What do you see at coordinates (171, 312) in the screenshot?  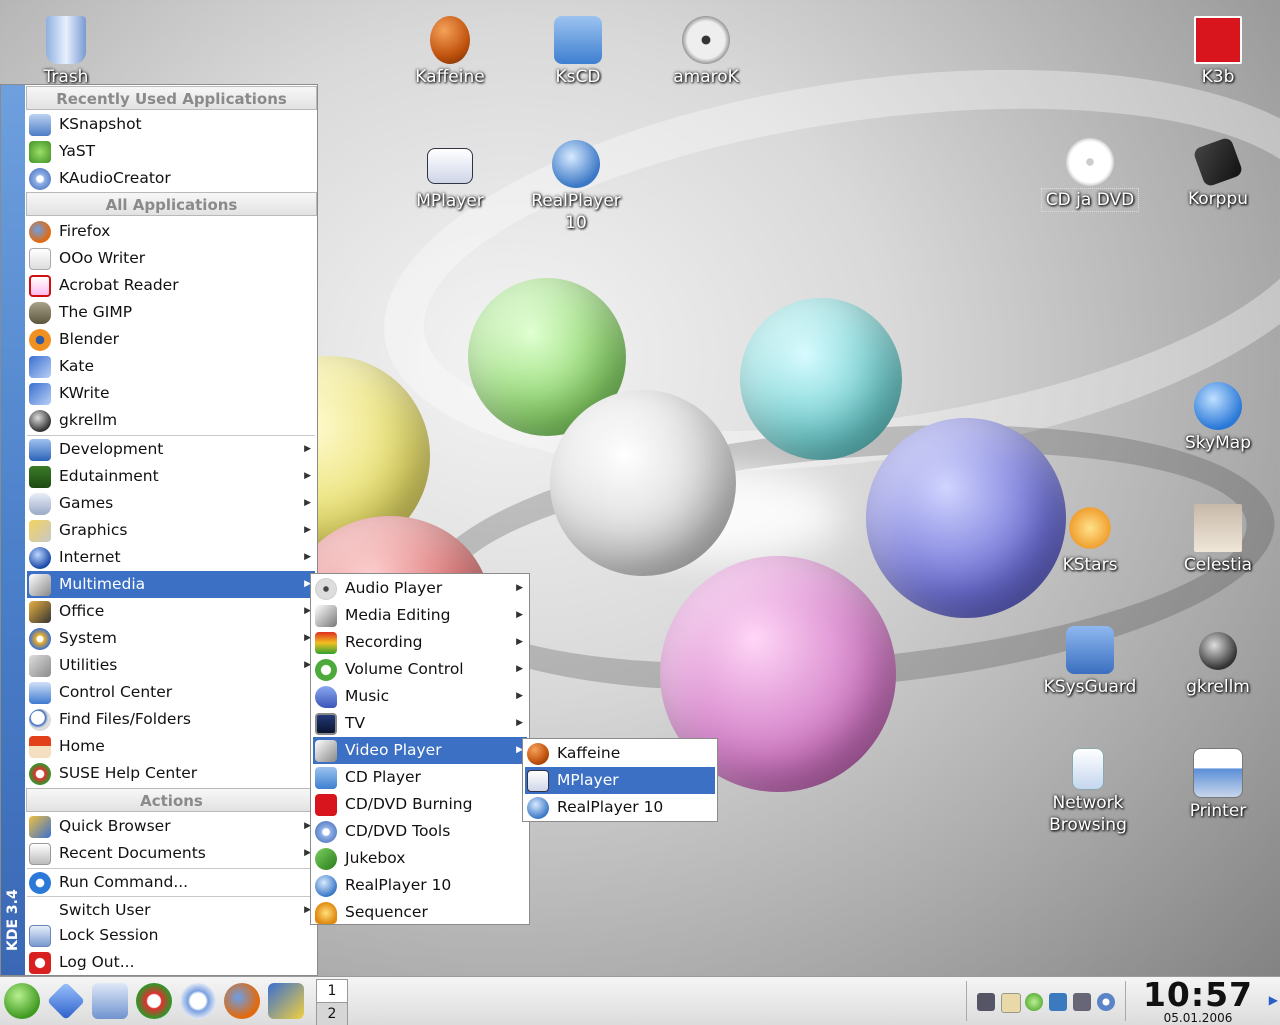 I see `menu-item-gimp: The GIMP` at bounding box center [171, 312].